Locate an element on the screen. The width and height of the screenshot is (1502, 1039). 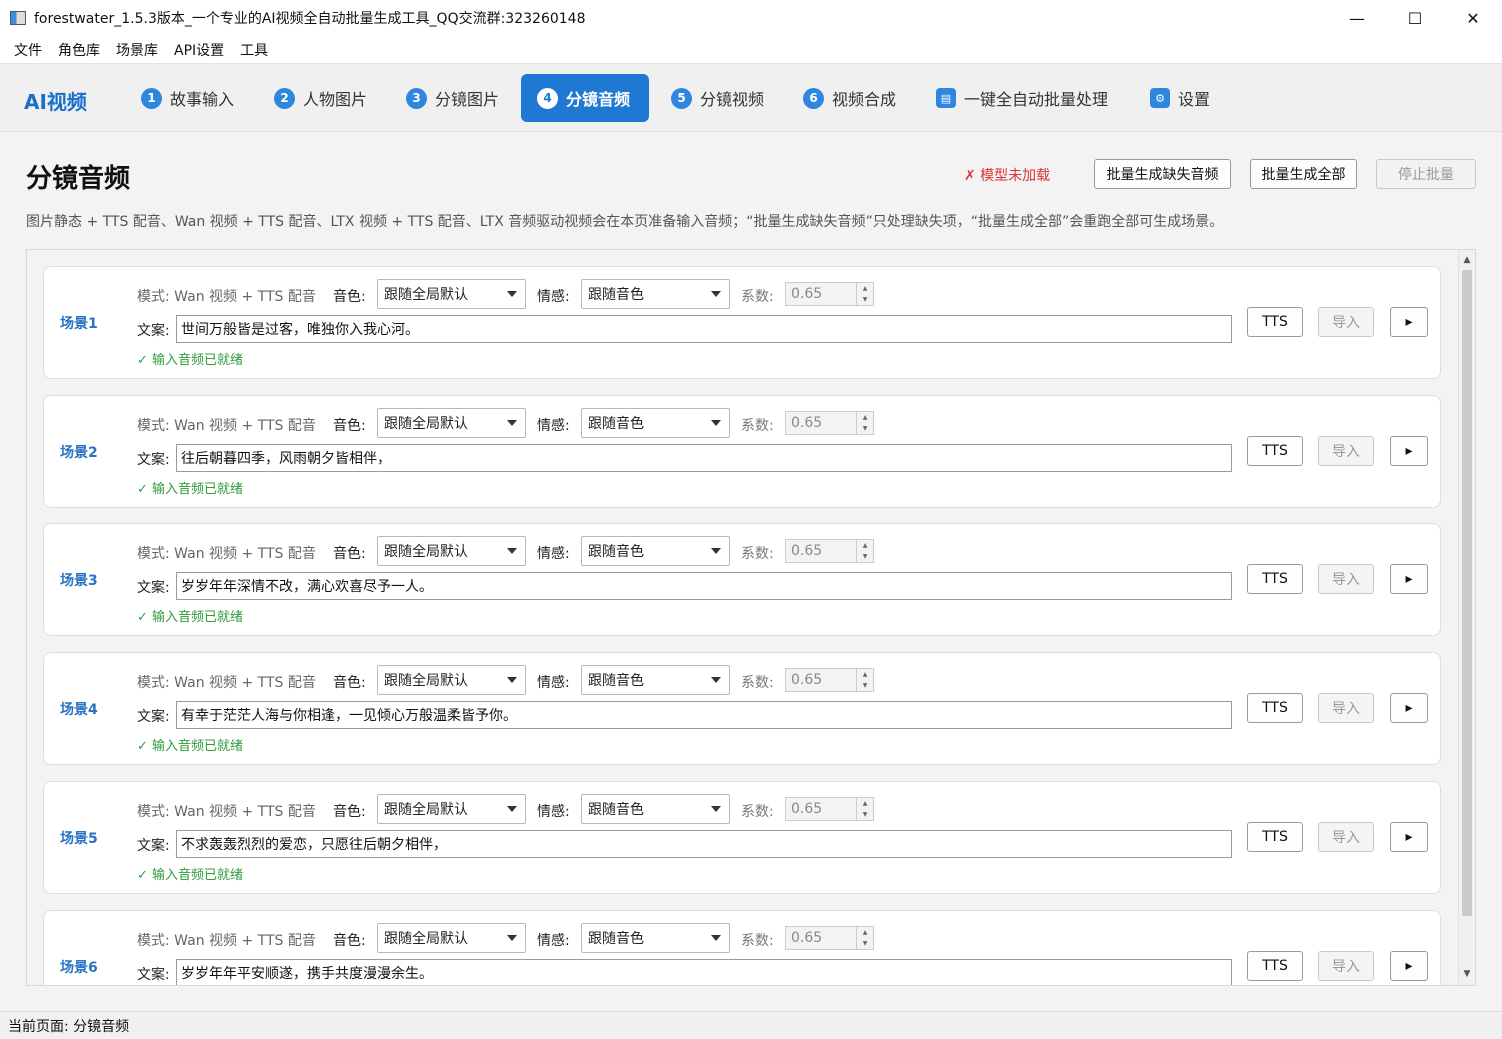
script-input: 岁岁年年深情不改，满心欢喜尽予一人。 is located at coordinates (704, 586).